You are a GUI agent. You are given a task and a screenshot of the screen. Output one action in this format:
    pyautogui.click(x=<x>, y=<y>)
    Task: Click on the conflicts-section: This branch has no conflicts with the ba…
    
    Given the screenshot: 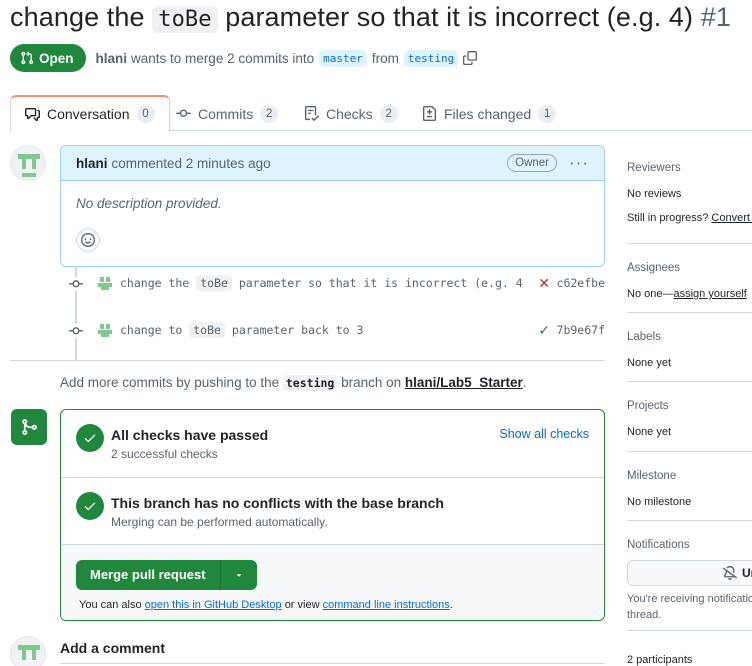 What is the action you would take?
    pyautogui.click(x=332, y=512)
    